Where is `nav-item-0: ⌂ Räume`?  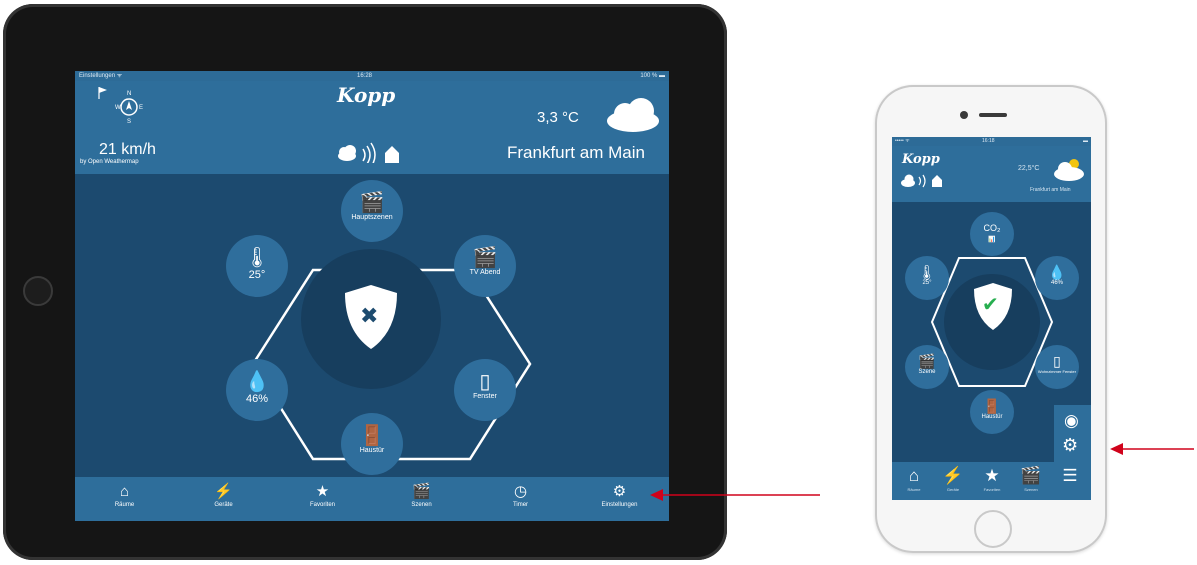 nav-item-0: ⌂ Räume is located at coordinates (124, 499).